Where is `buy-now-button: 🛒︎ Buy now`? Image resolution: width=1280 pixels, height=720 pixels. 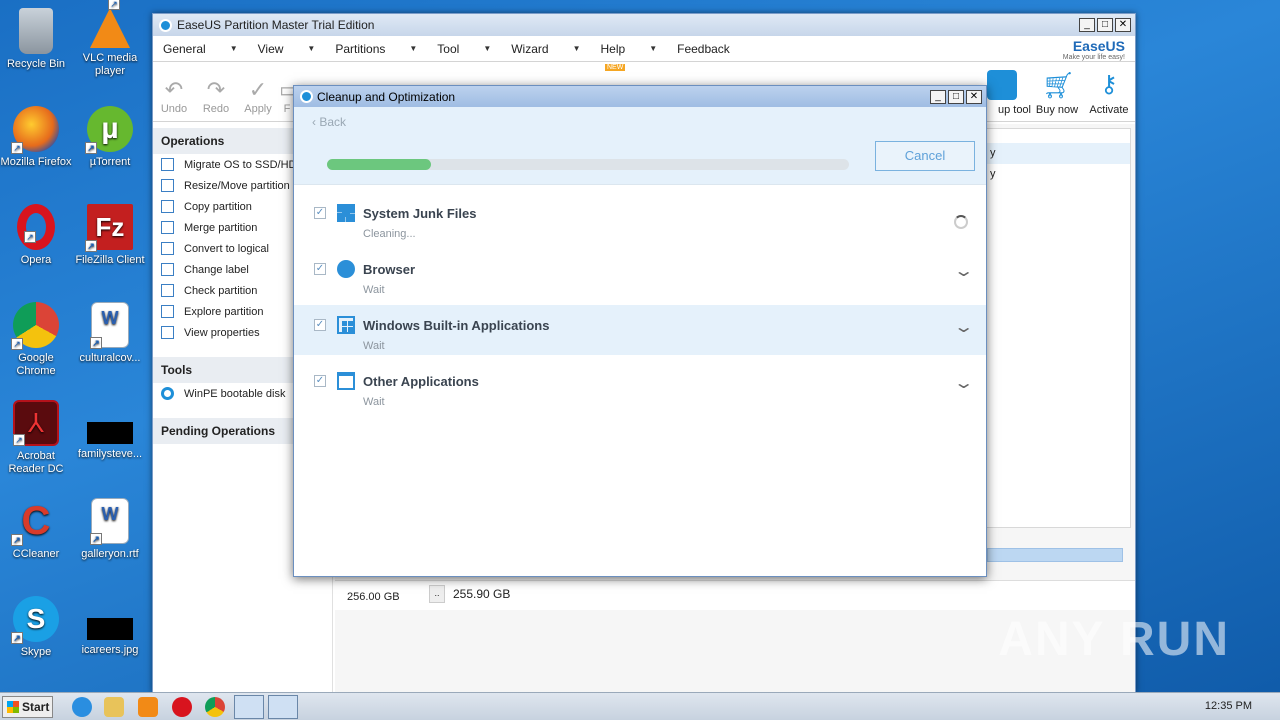
buy-now-button: 🛒︎ Buy now is located at coordinates (1057, 95).